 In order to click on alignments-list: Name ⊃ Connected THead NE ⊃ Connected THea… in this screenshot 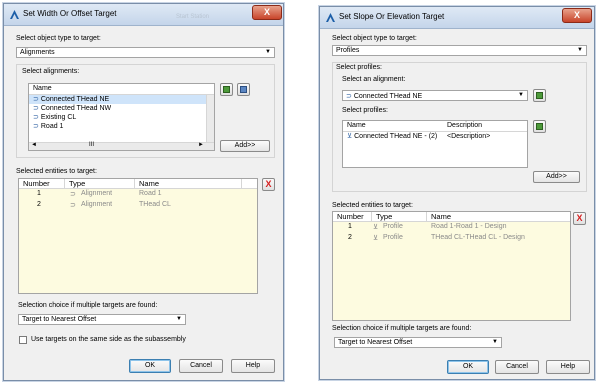, I will do `click(121, 117)`.